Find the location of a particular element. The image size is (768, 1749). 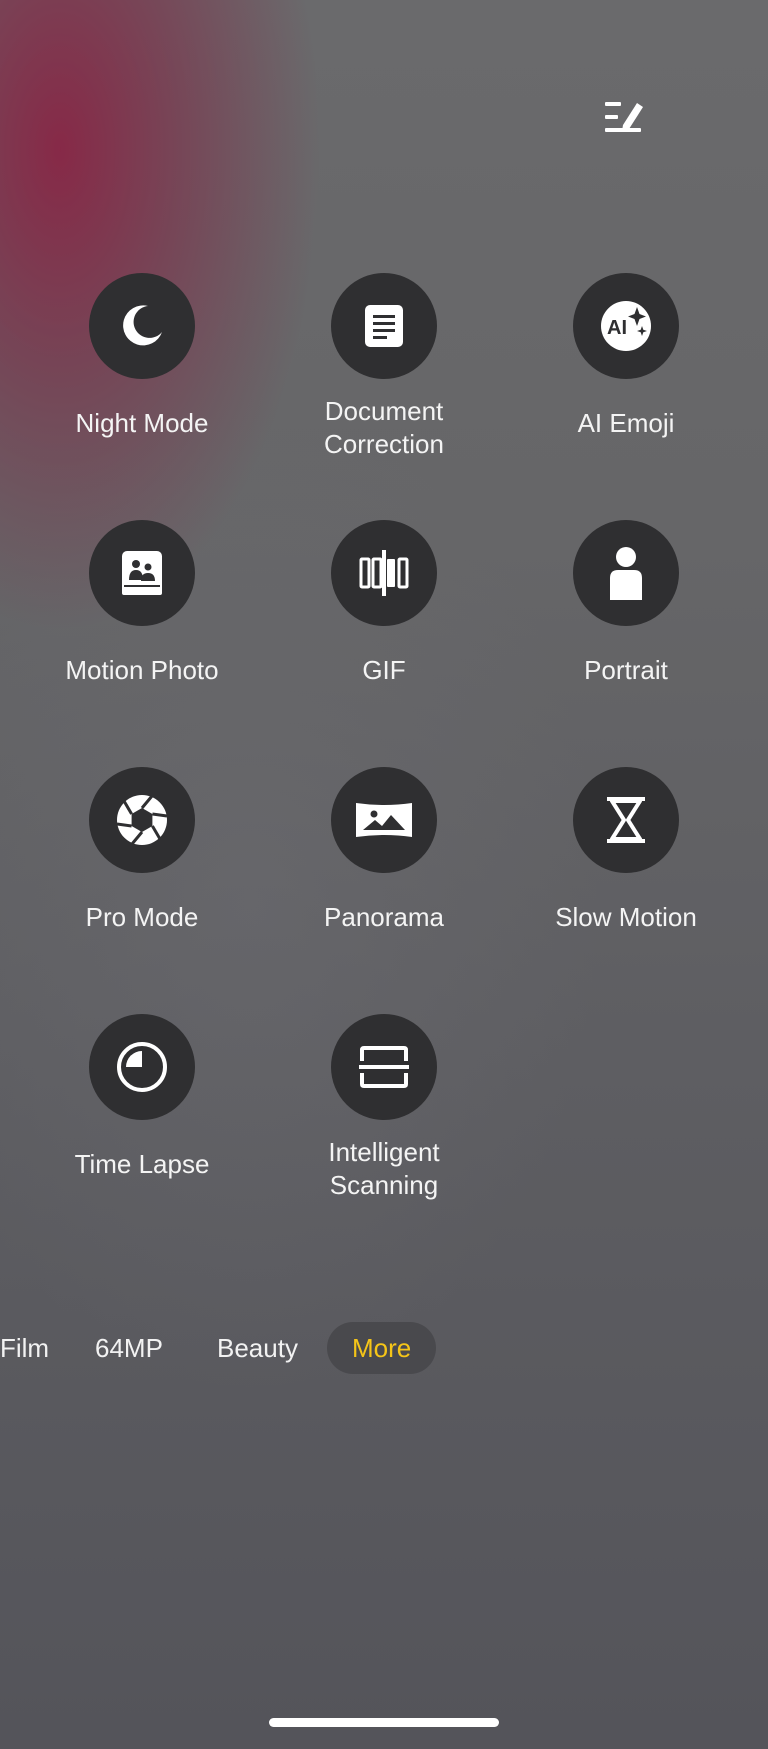

document-icon is located at coordinates (384, 326).